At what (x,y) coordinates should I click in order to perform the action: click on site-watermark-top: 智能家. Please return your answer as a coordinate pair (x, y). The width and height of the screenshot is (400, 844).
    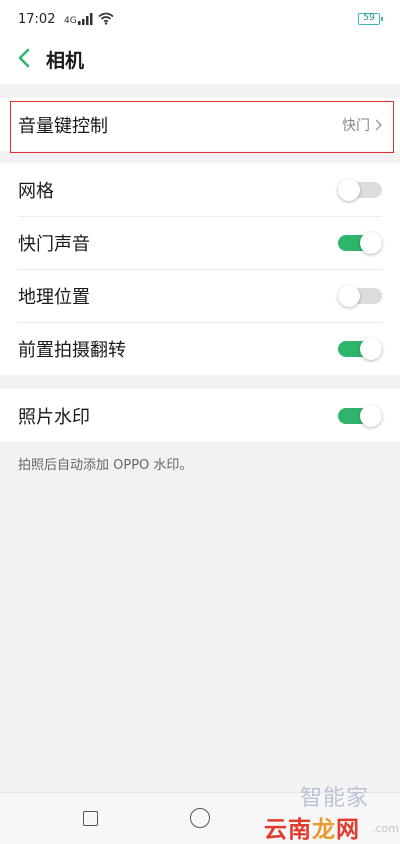
    Looking at the image, I should click on (335, 798).